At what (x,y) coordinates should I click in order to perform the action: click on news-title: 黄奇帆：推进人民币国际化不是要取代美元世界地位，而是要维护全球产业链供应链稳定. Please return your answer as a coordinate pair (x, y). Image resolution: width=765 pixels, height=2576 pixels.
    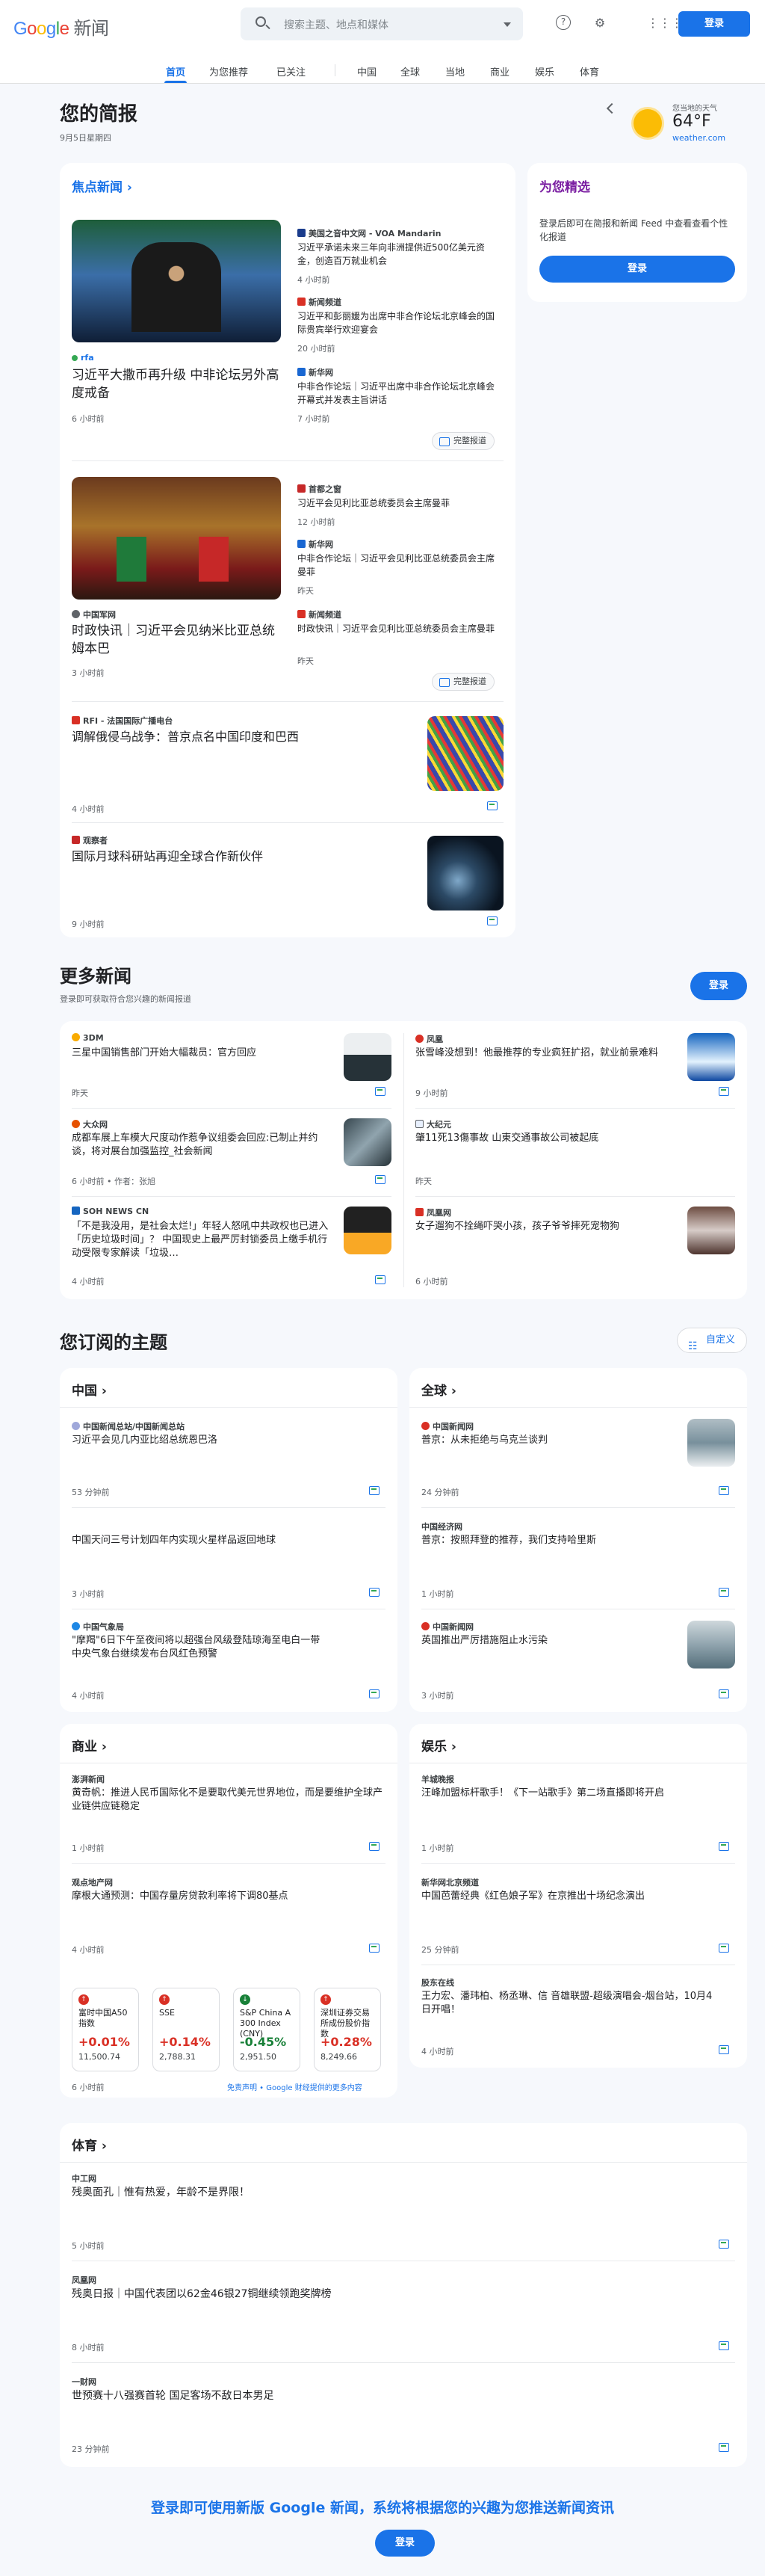
    Looking at the image, I should click on (228, 1800).